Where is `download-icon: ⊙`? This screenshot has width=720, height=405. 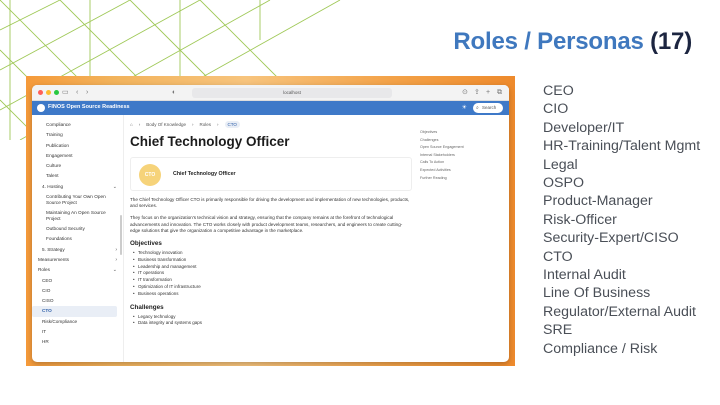 download-icon: ⊙ is located at coordinates (465, 92).